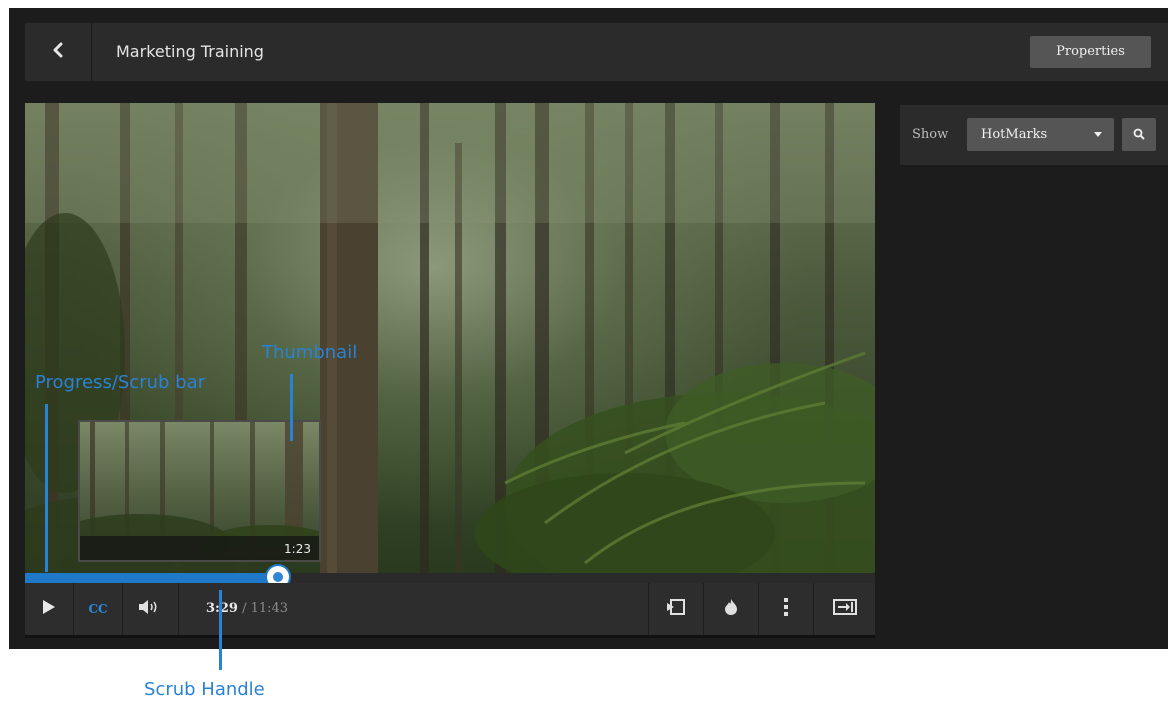  I want to click on thumbnail-annotation-line, so click(291, 407).